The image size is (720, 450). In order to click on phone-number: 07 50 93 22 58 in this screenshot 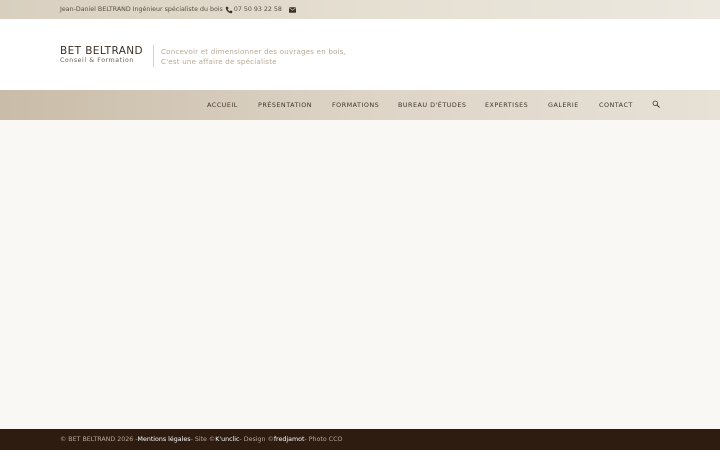, I will do `click(258, 9)`.